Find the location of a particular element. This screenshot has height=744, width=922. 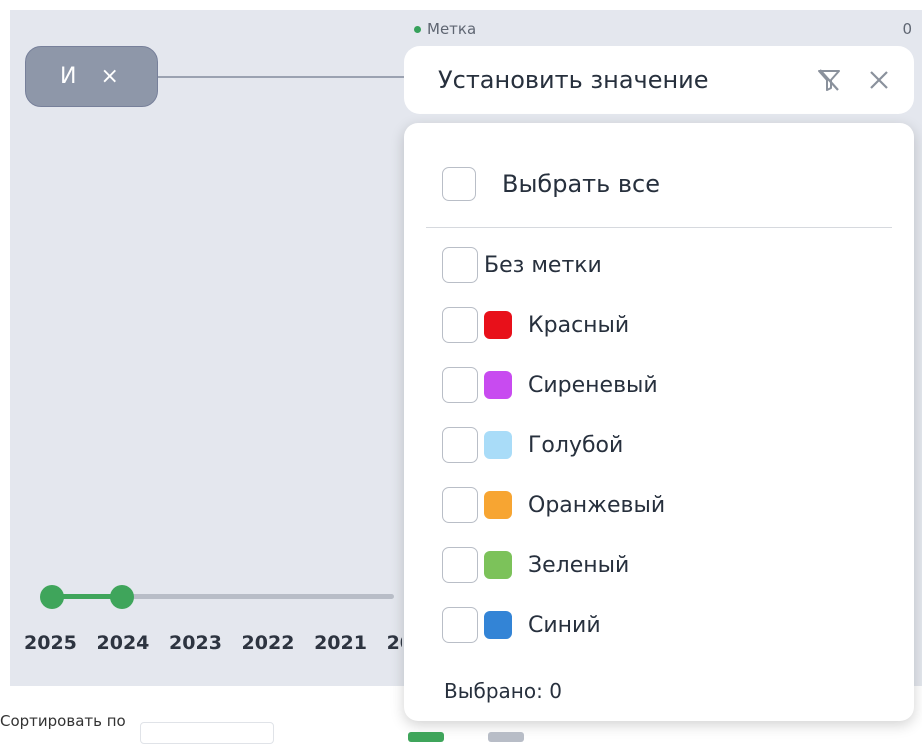

option-lilac: Сиреневый is located at coordinates (550, 385).